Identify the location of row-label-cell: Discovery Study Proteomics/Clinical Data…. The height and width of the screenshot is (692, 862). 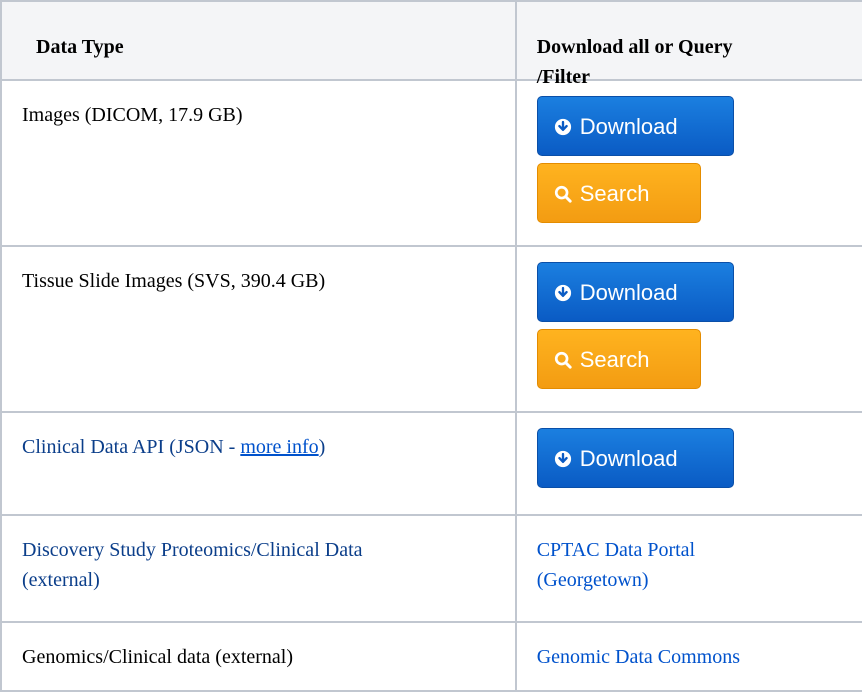
(258, 568).